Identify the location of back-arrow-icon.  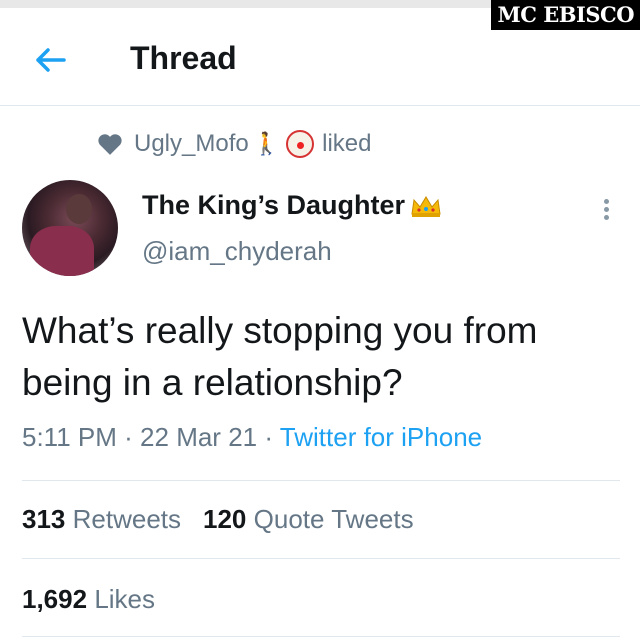
(51, 60).